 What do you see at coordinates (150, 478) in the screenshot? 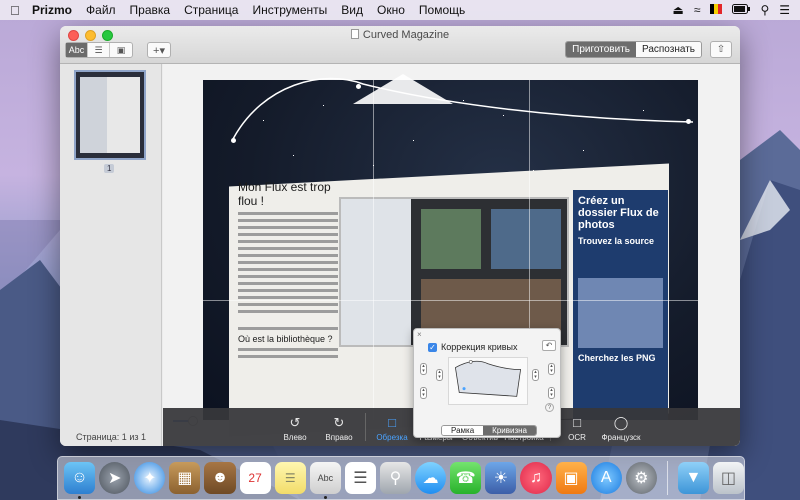
I see `safari-icon: ✦` at bounding box center [150, 478].